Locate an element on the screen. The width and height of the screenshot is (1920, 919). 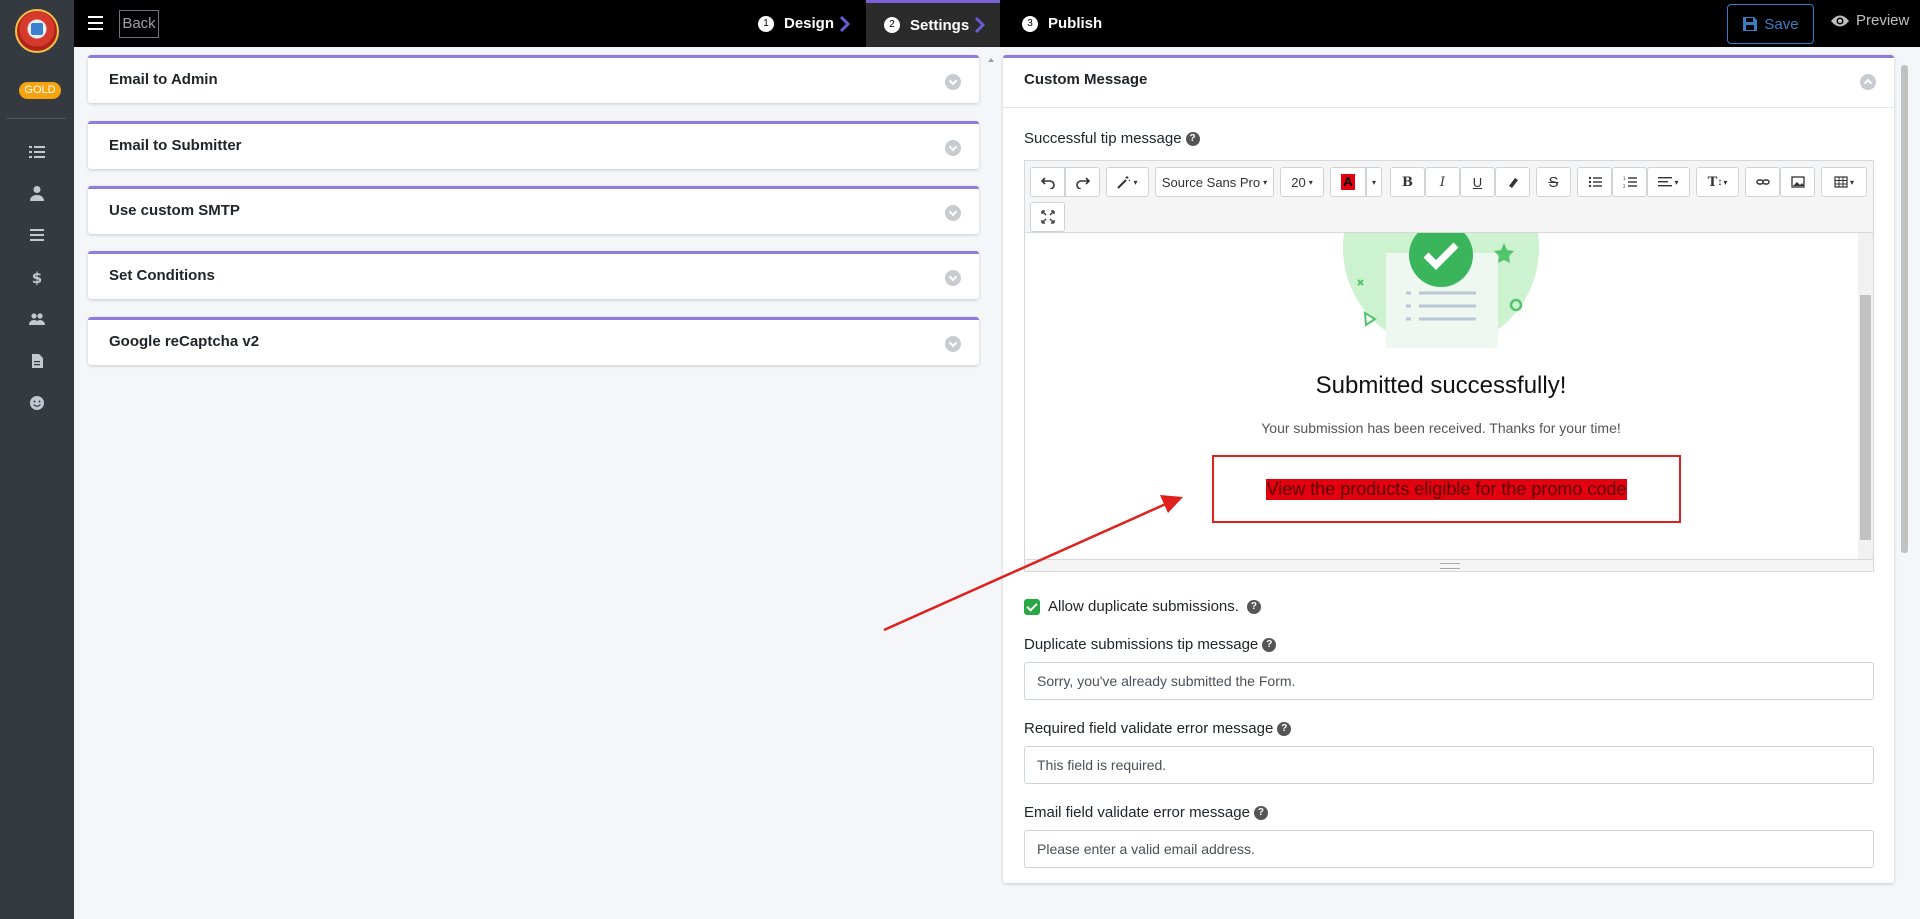
font-size-select: 20 ▾ is located at coordinates (1302, 182).